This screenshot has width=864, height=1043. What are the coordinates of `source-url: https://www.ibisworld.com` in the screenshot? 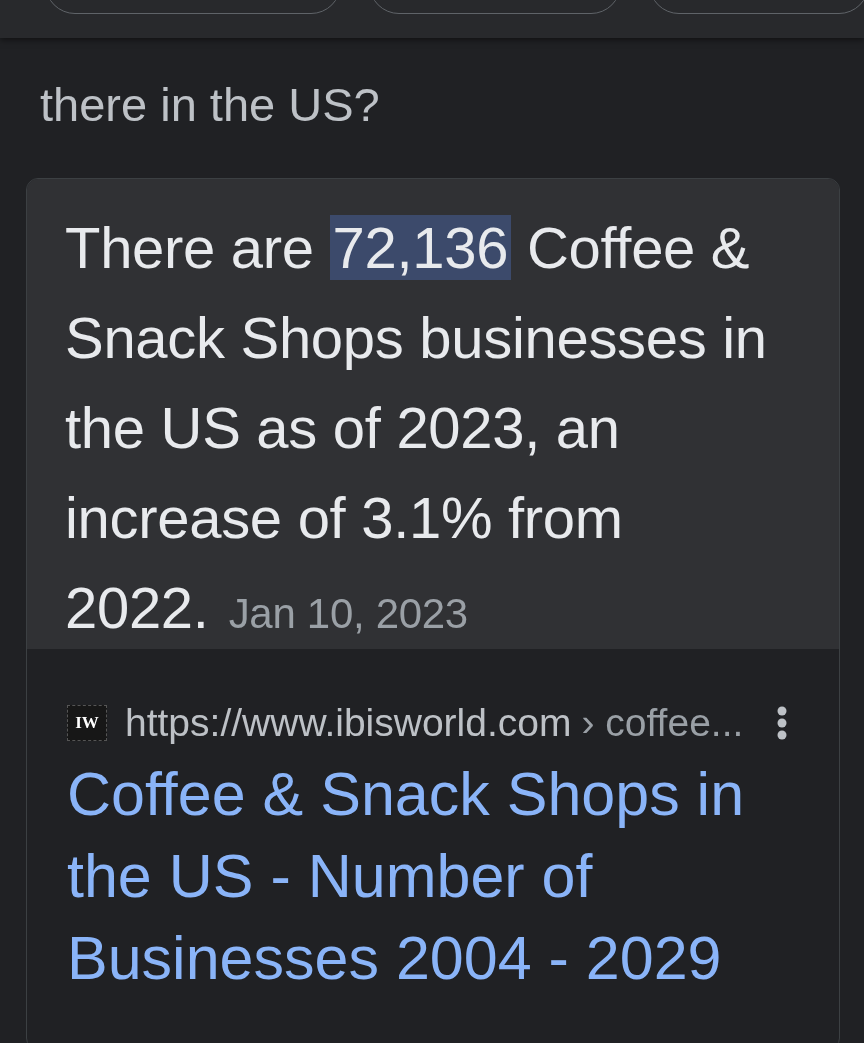 It's located at (348, 723).